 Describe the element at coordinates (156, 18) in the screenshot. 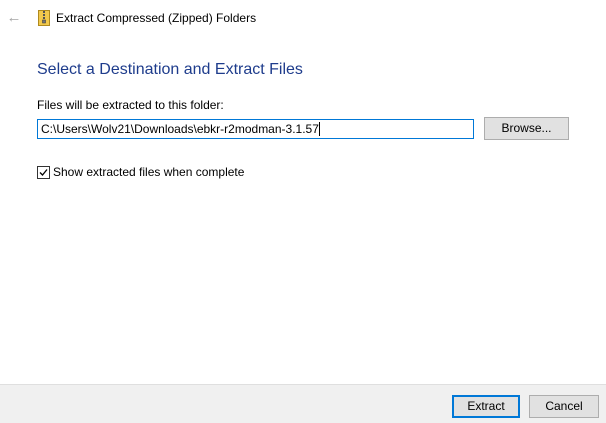

I see `window-title: Extract Compressed (Zipped) Folders` at that location.